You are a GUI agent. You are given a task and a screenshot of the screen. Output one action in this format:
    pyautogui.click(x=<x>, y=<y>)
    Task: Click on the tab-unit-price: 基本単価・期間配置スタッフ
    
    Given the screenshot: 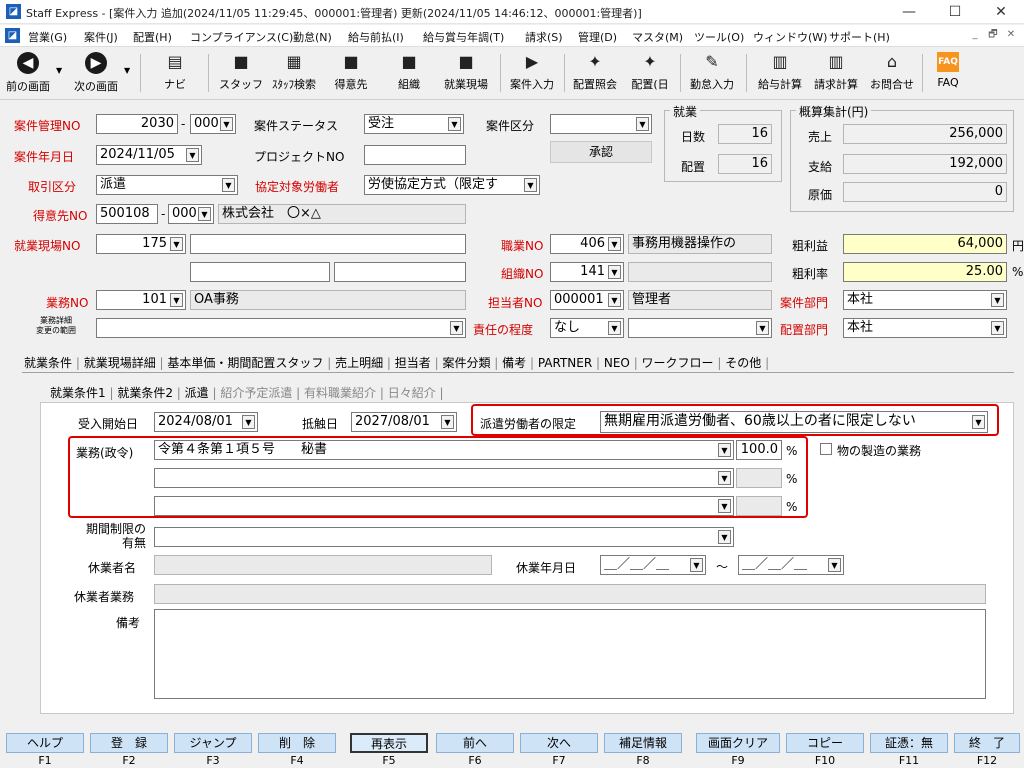 What is the action you would take?
    pyautogui.click(x=245, y=363)
    